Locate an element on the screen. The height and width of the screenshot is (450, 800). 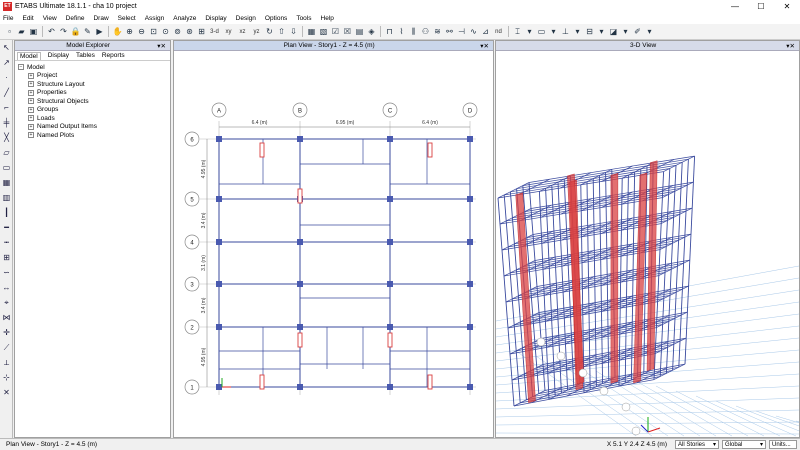
save-icon: ▣ is located at coordinates (33, 31).